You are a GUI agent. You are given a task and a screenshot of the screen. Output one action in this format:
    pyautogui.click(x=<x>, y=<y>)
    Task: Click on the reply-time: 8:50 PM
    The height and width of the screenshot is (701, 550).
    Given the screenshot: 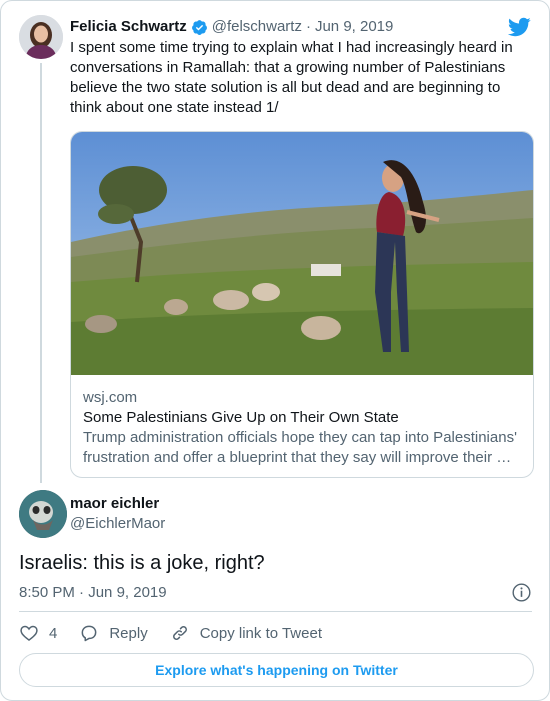 What is the action you would take?
    pyautogui.click(x=47, y=592)
    